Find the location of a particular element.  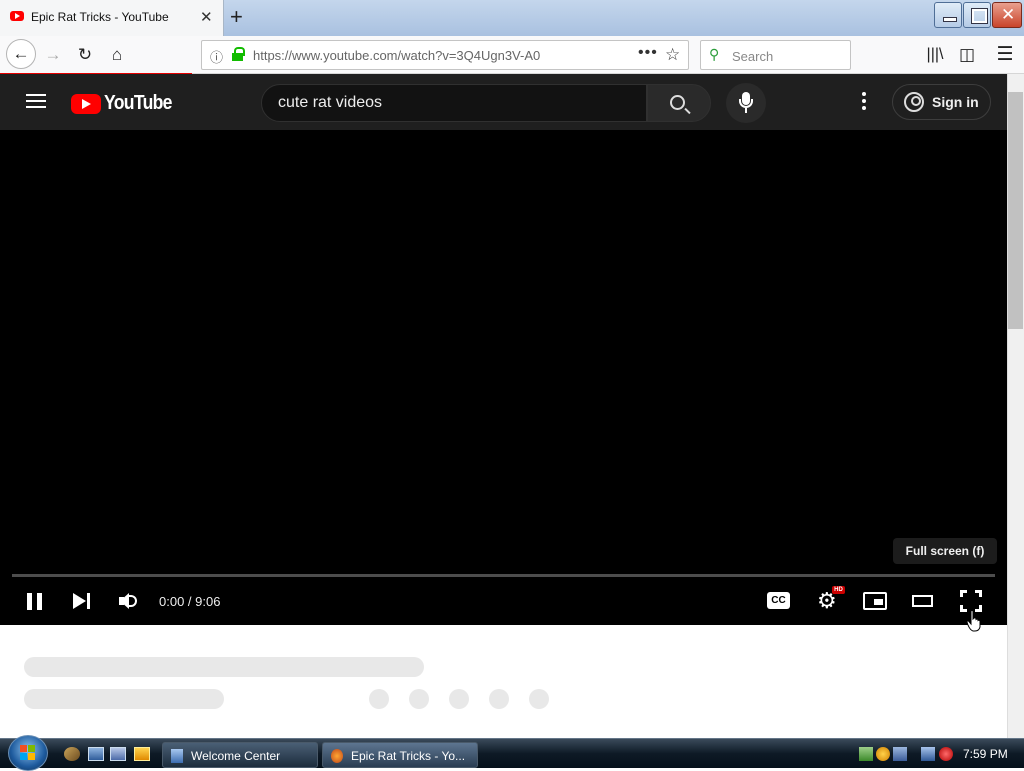

network-status-icon is located at coordinates (866, 754).